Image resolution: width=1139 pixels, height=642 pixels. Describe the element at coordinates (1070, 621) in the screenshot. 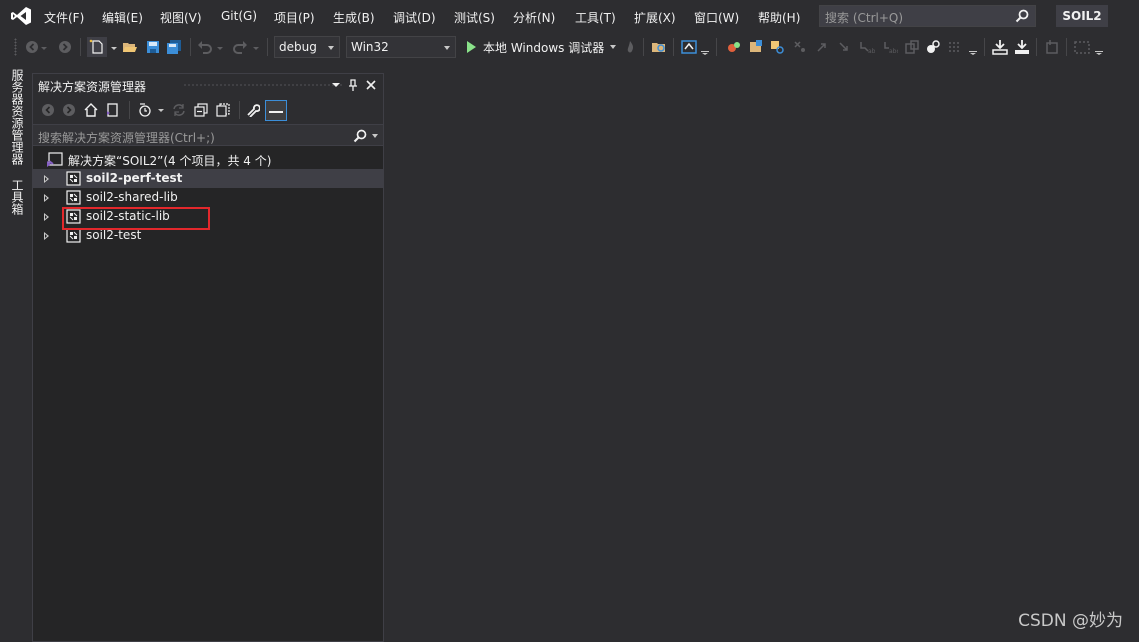

I see `watermark: CSDN @妙为` at that location.